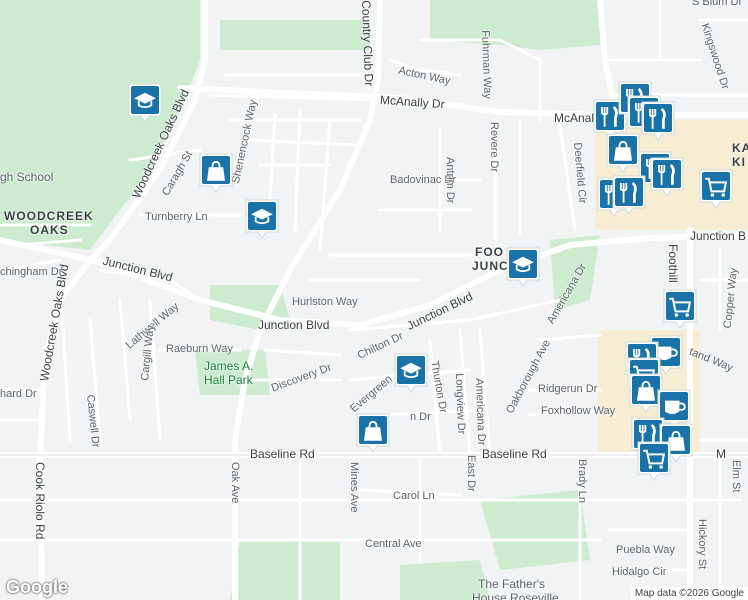  Describe the element at coordinates (575, 118) in the screenshot. I see `street-label-mcanally-east: McAnall` at that location.